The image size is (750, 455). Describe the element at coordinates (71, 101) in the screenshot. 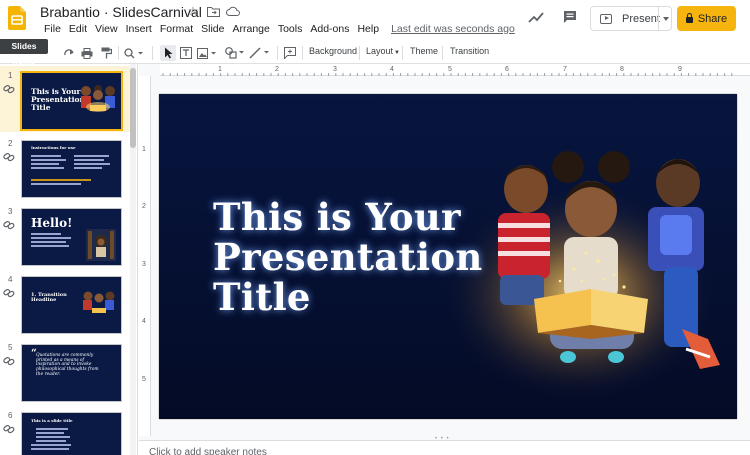

I see `slide-preview: This is Your Presentation Title` at that location.